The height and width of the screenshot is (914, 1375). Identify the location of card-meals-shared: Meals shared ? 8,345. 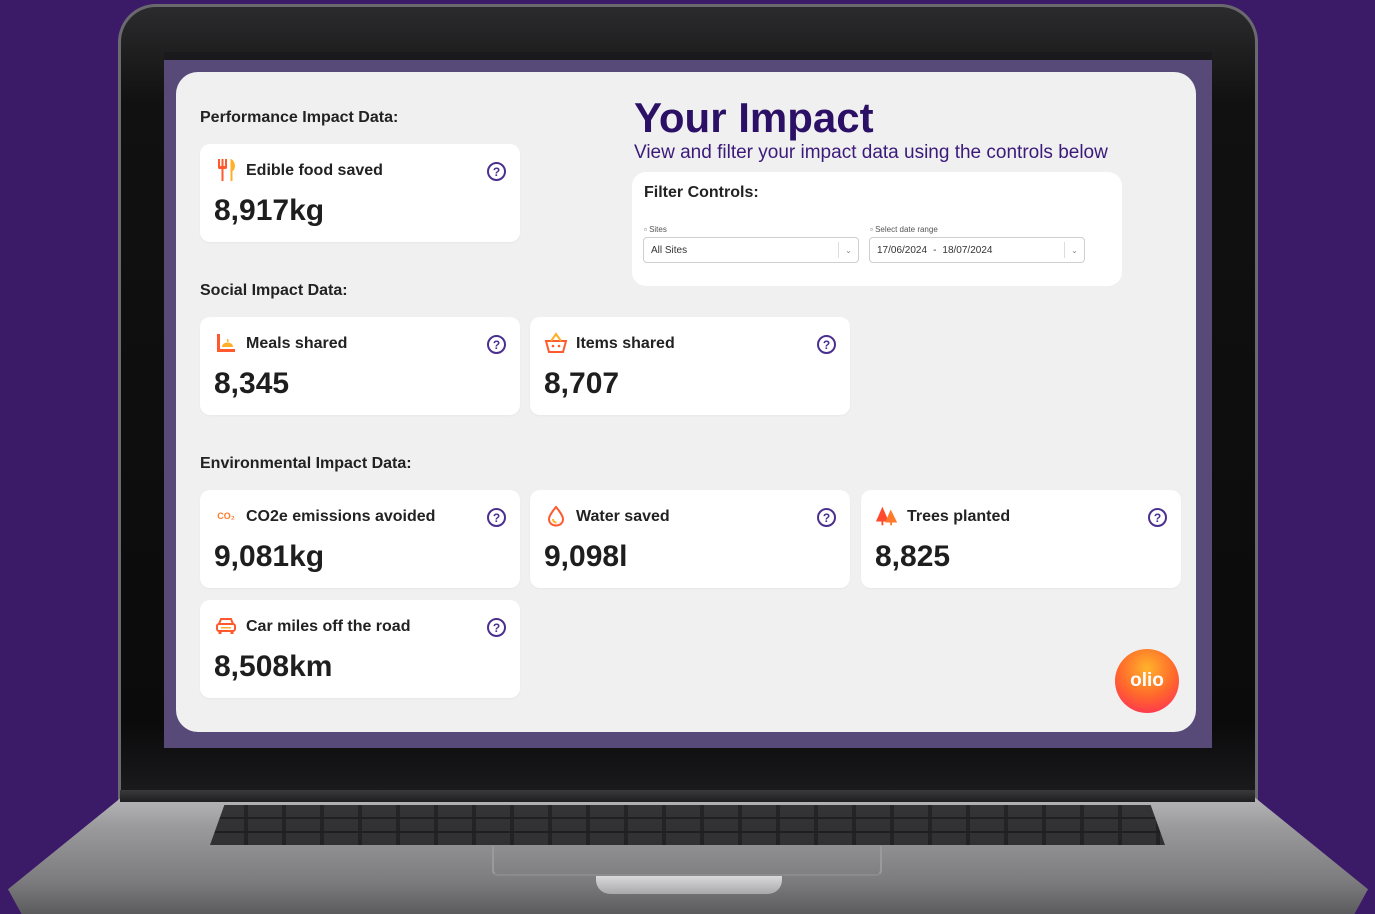
(360, 366).